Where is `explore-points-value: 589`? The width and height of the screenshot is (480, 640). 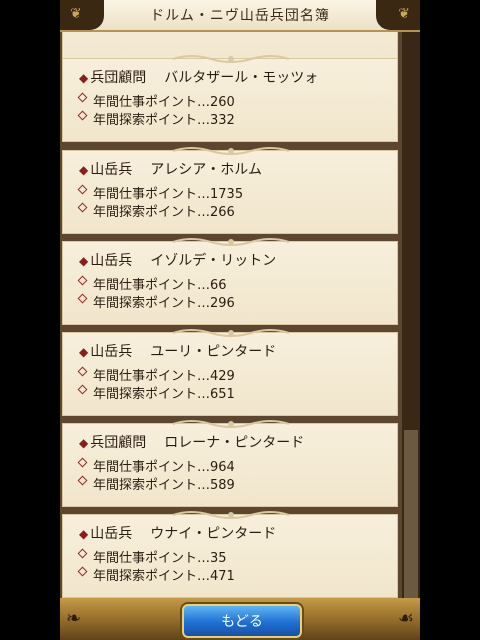 explore-points-value: 589 is located at coordinates (222, 485).